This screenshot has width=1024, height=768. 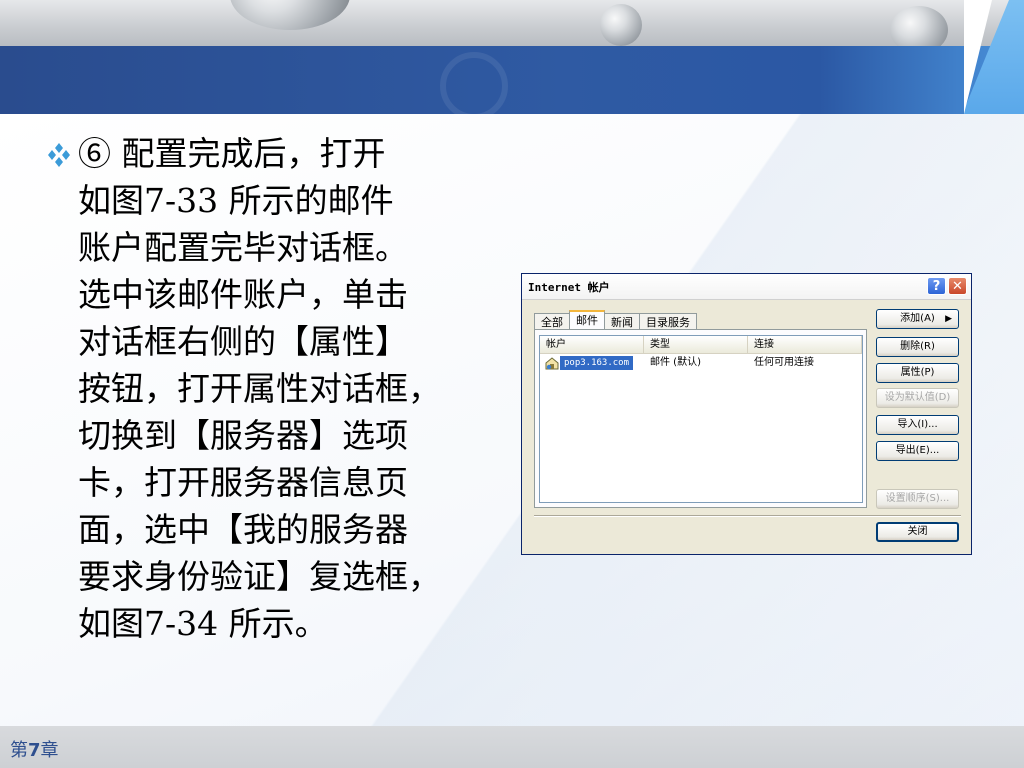 I want to click on tab-strip: 全部 邮件 新闻 目录服务, so click(x=615, y=320).